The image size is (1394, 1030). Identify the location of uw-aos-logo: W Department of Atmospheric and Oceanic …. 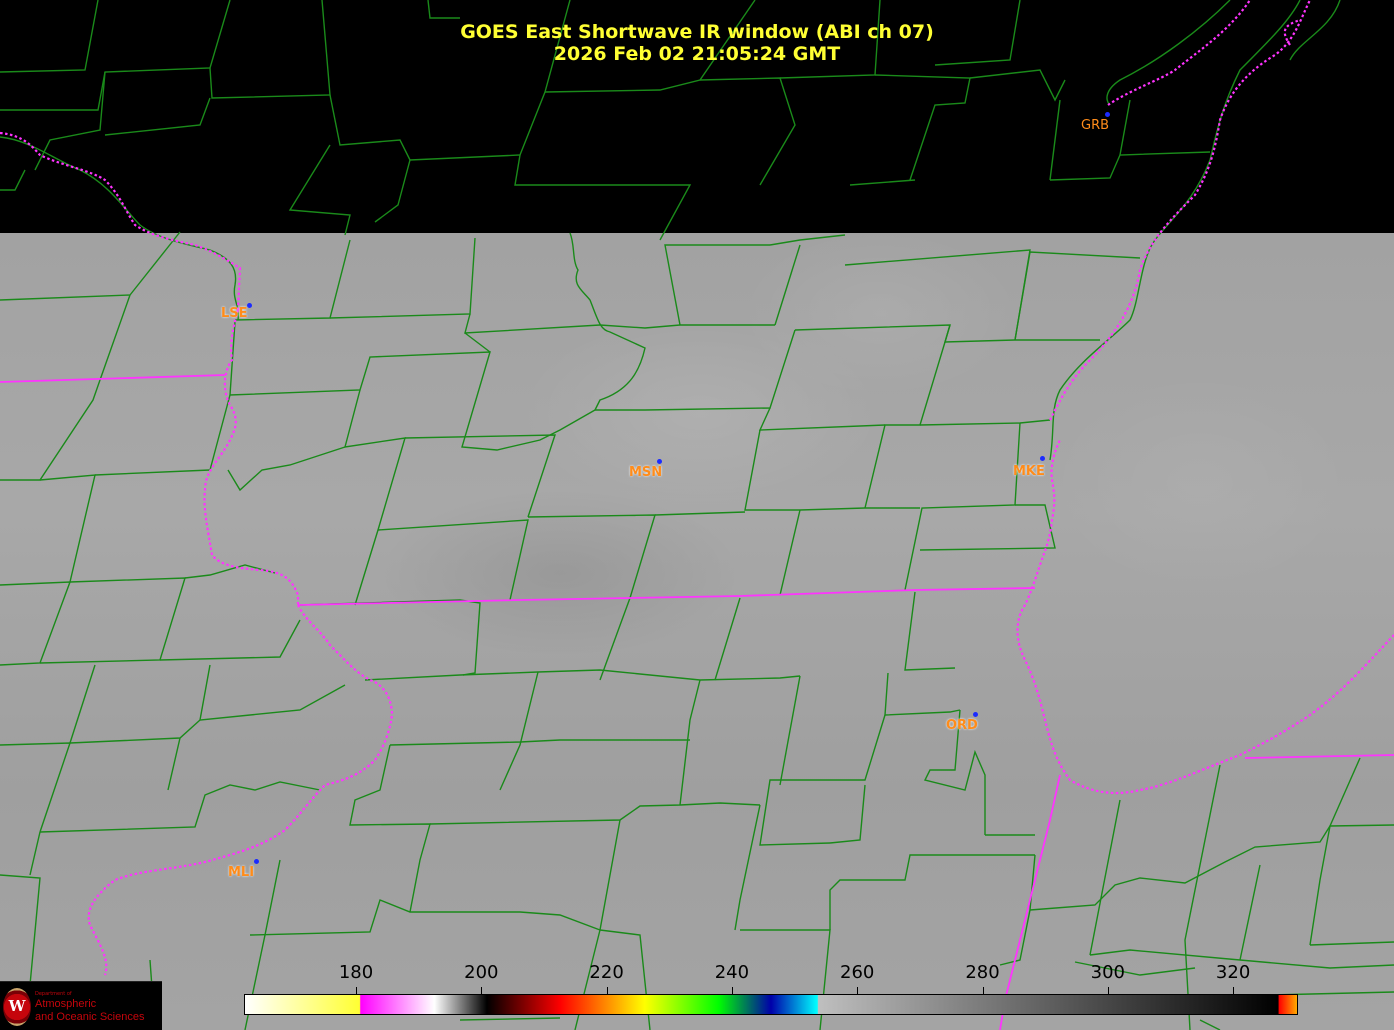
(81, 1005).